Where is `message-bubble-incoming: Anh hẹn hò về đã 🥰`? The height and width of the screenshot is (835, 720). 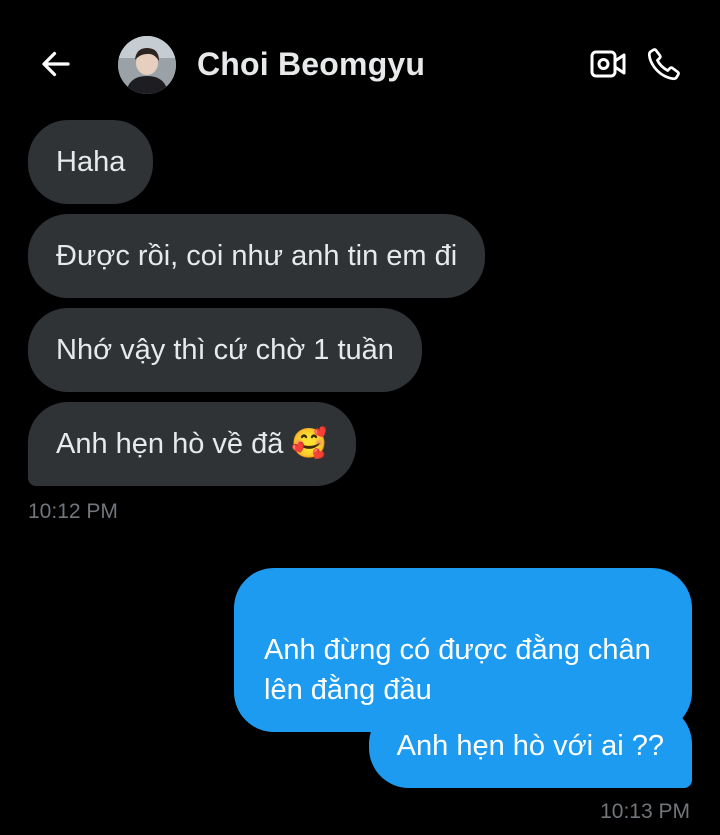 message-bubble-incoming: Anh hẹn hò về đã 🥰 is located at coordinates (192, 444).